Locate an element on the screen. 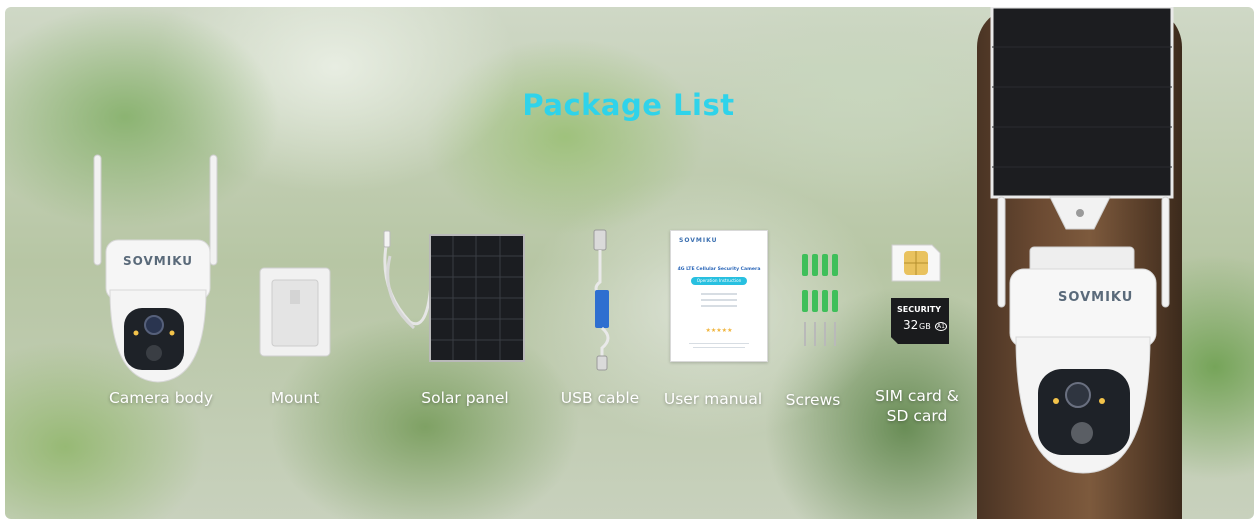 The width and height of the screenshot is (1257, 522). sd-card-image: SECURITY 32 GB A1 is located at coordinates (920, 321).